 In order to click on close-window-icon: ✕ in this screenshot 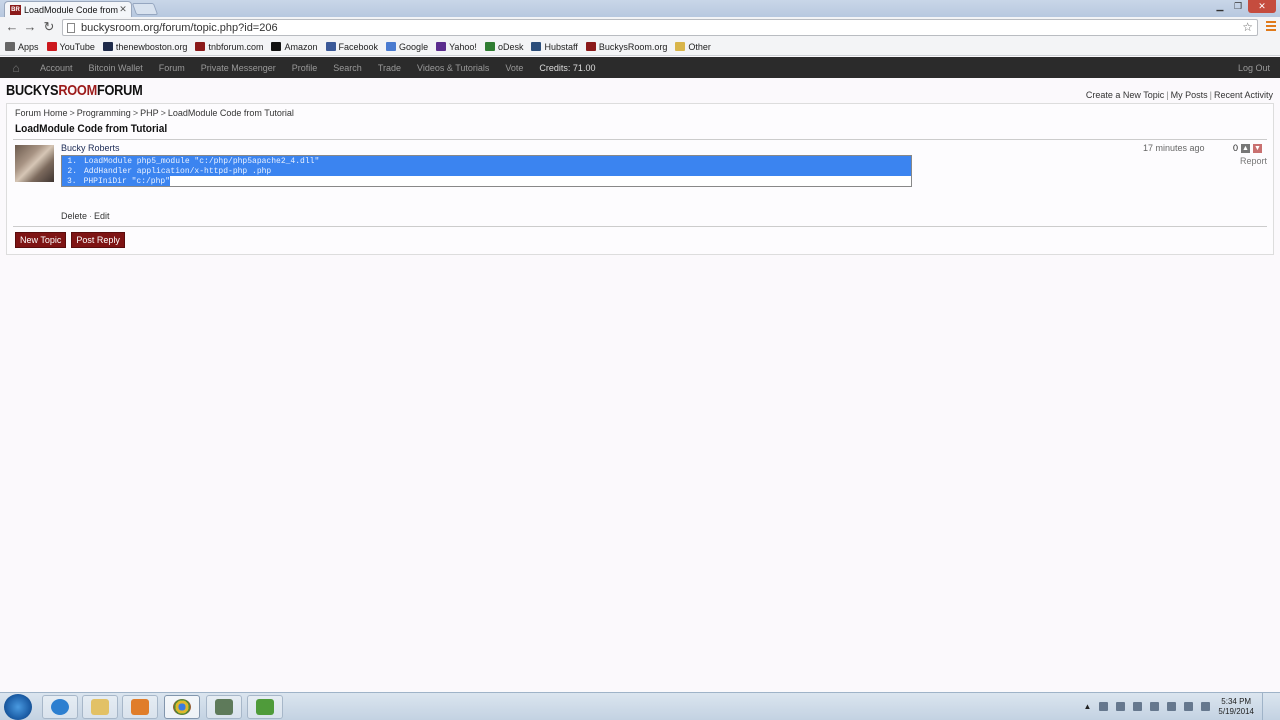, I will do `click(1262, 6)`.